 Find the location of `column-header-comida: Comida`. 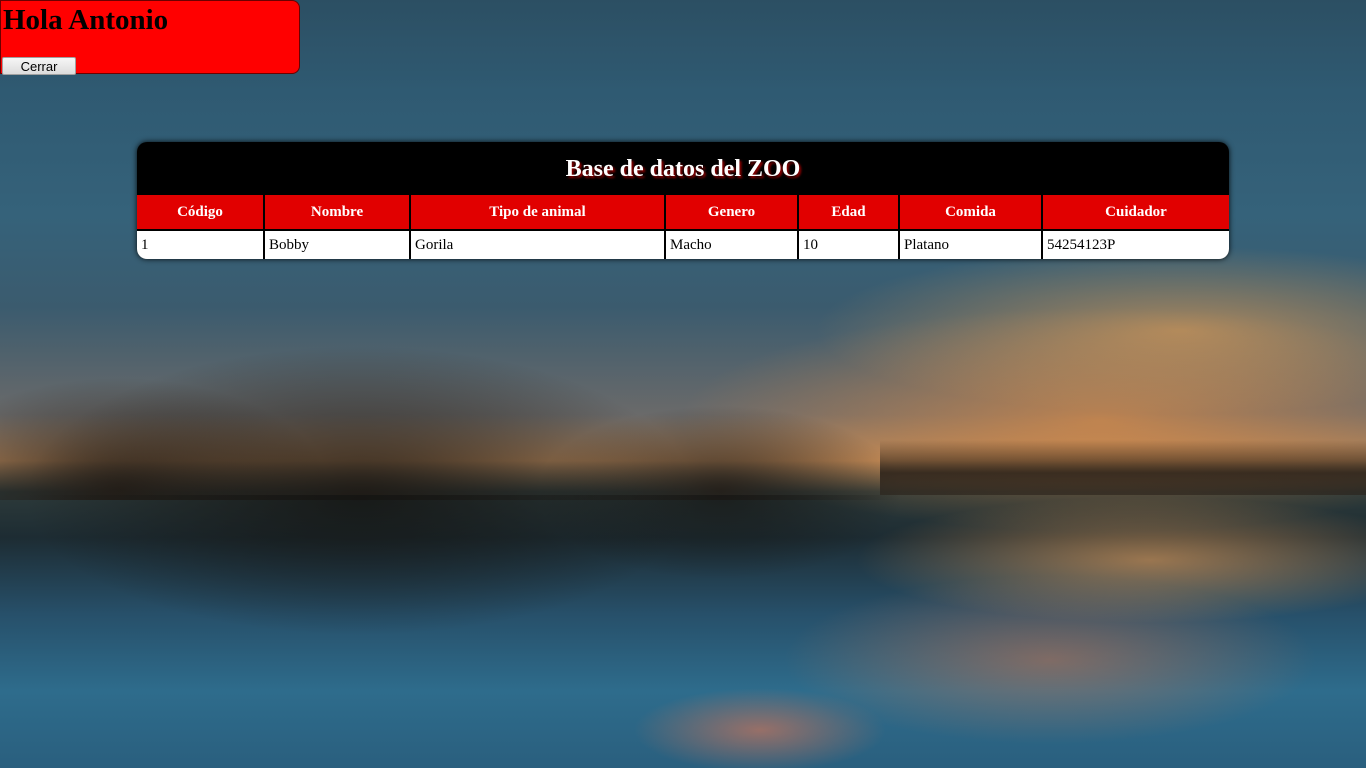

column-header-comida: Comida is located at coordinates (971, 212).